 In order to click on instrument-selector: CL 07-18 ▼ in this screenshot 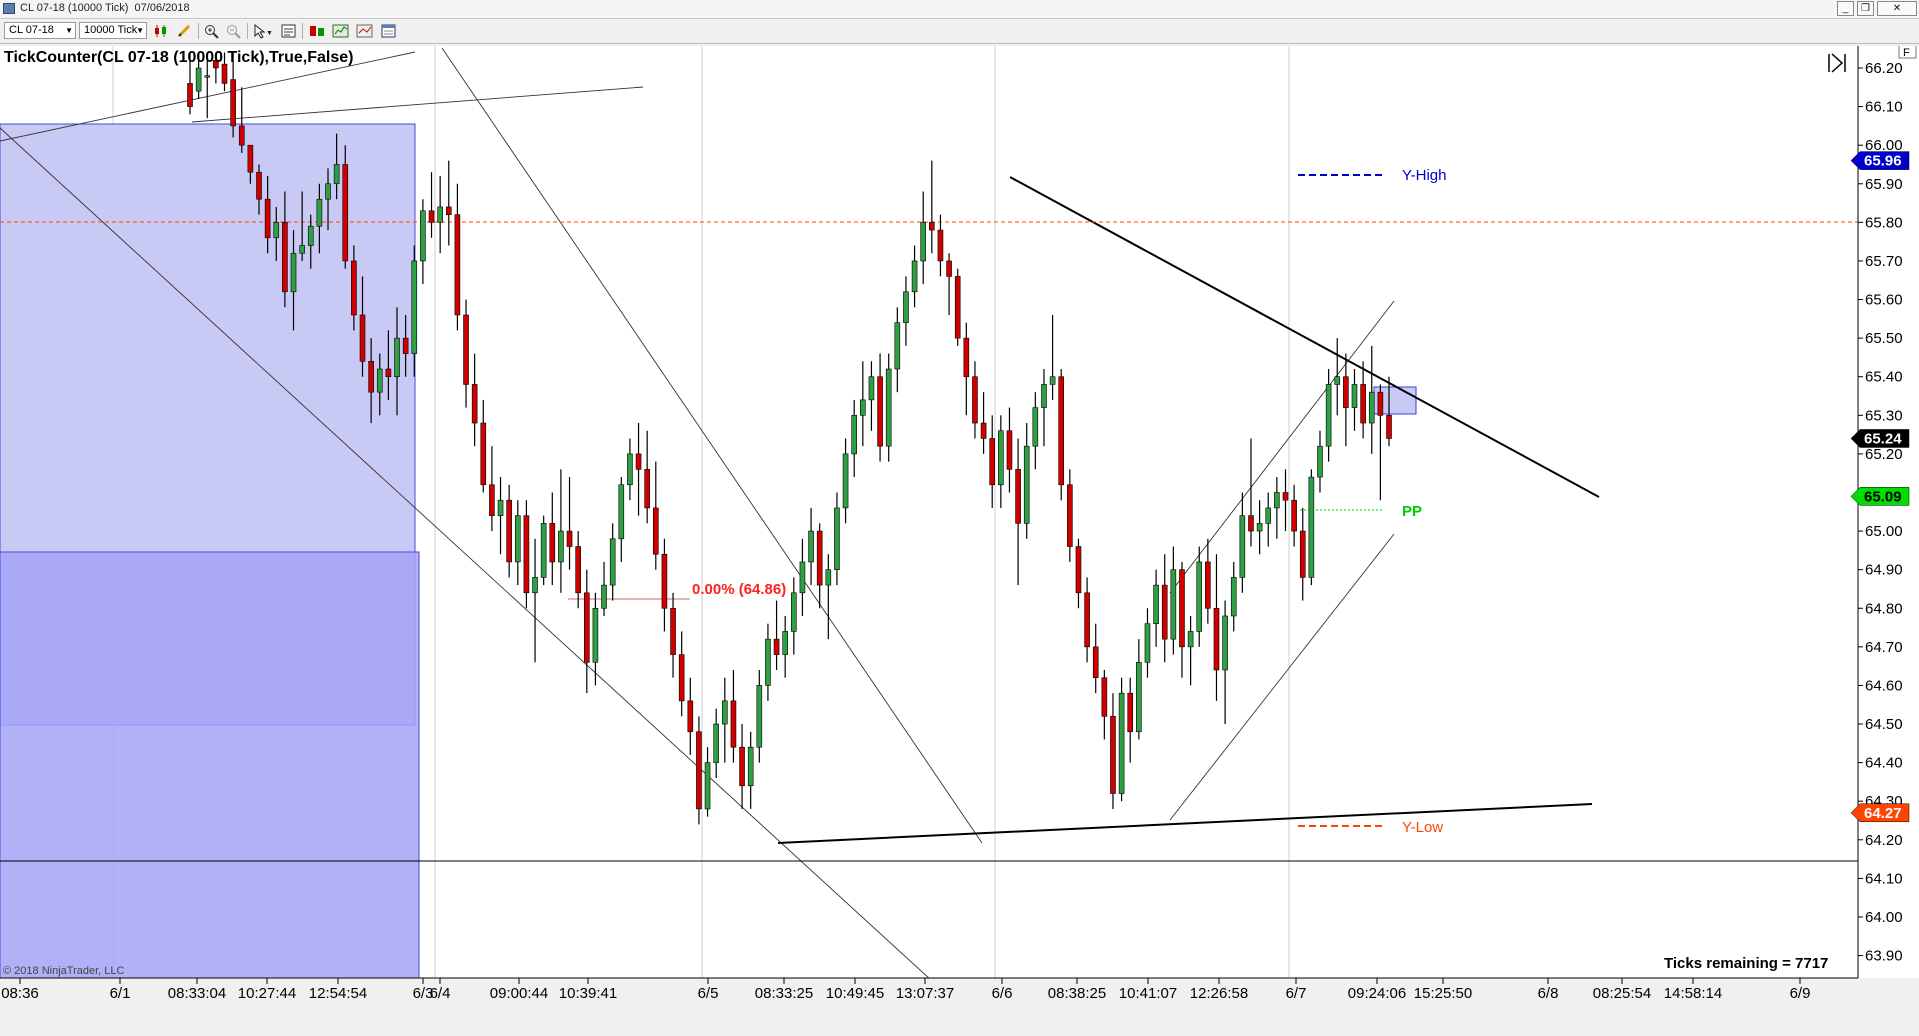, I will do `click(40, 30)`.